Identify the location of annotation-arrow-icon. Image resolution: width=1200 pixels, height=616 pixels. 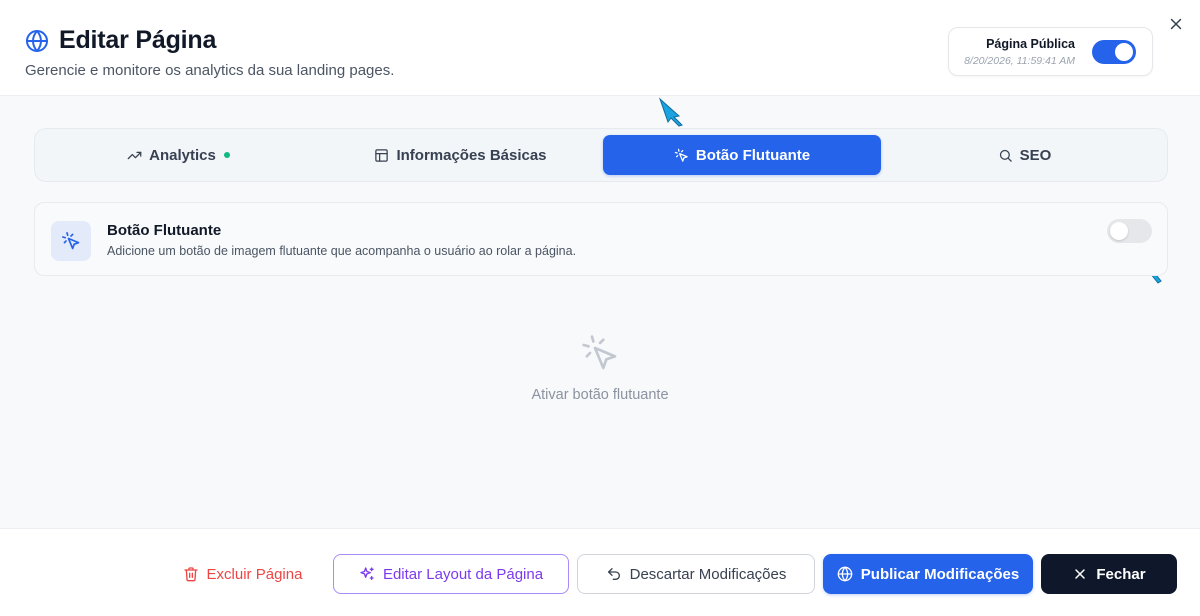
(670, 112).